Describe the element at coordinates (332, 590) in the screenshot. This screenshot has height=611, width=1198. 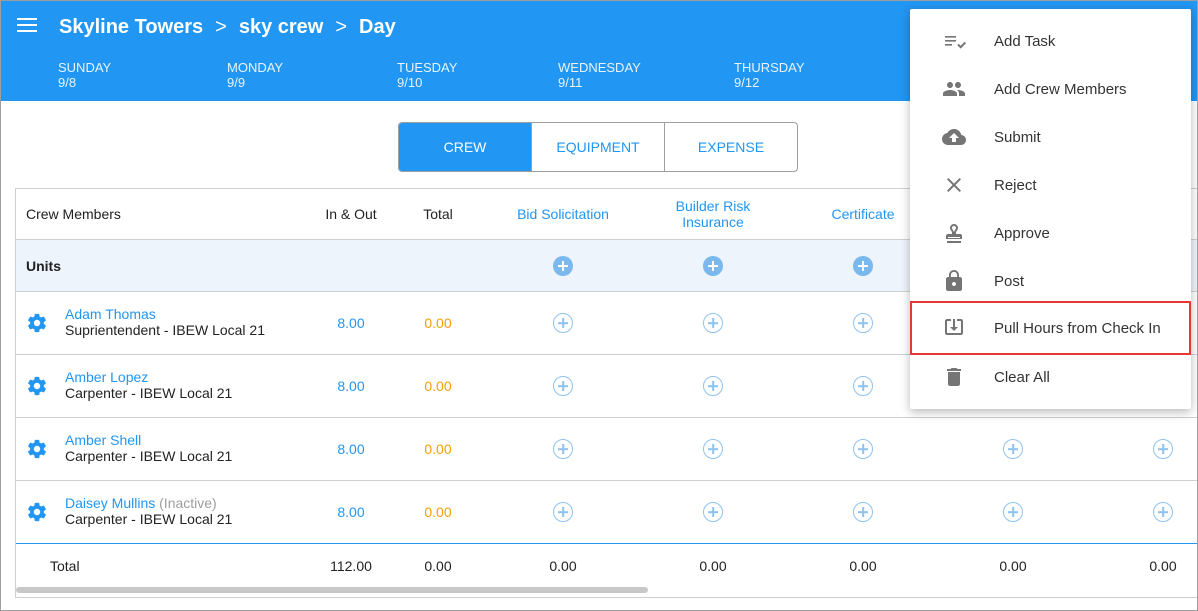
I see `horizontal-scrollbar` at that location.